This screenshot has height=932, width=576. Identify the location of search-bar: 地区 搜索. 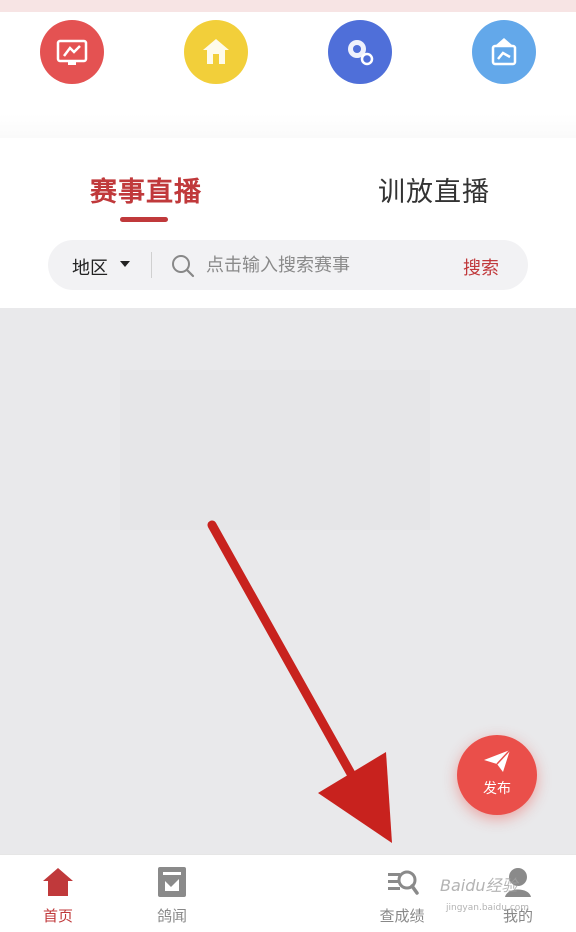
(288, 265).